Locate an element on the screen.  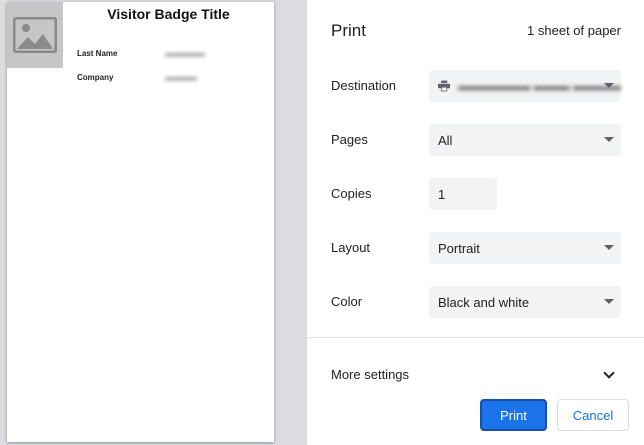
badge-title: Visitor Badge Title is located at coordinates (168, 14).